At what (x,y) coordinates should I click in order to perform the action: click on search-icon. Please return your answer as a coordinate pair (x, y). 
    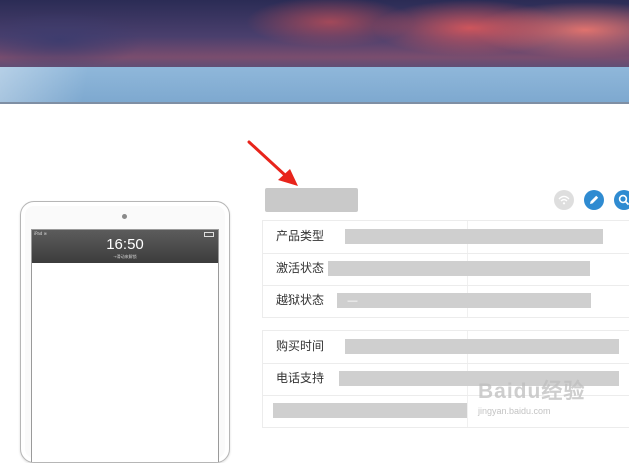
    Looking at the image, I should click on (621, 200).